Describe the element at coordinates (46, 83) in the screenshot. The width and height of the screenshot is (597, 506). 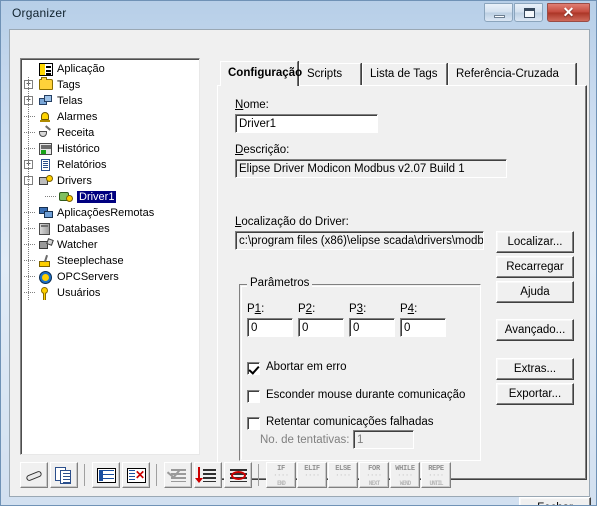
I see `folder-icon-glyph` at that location.